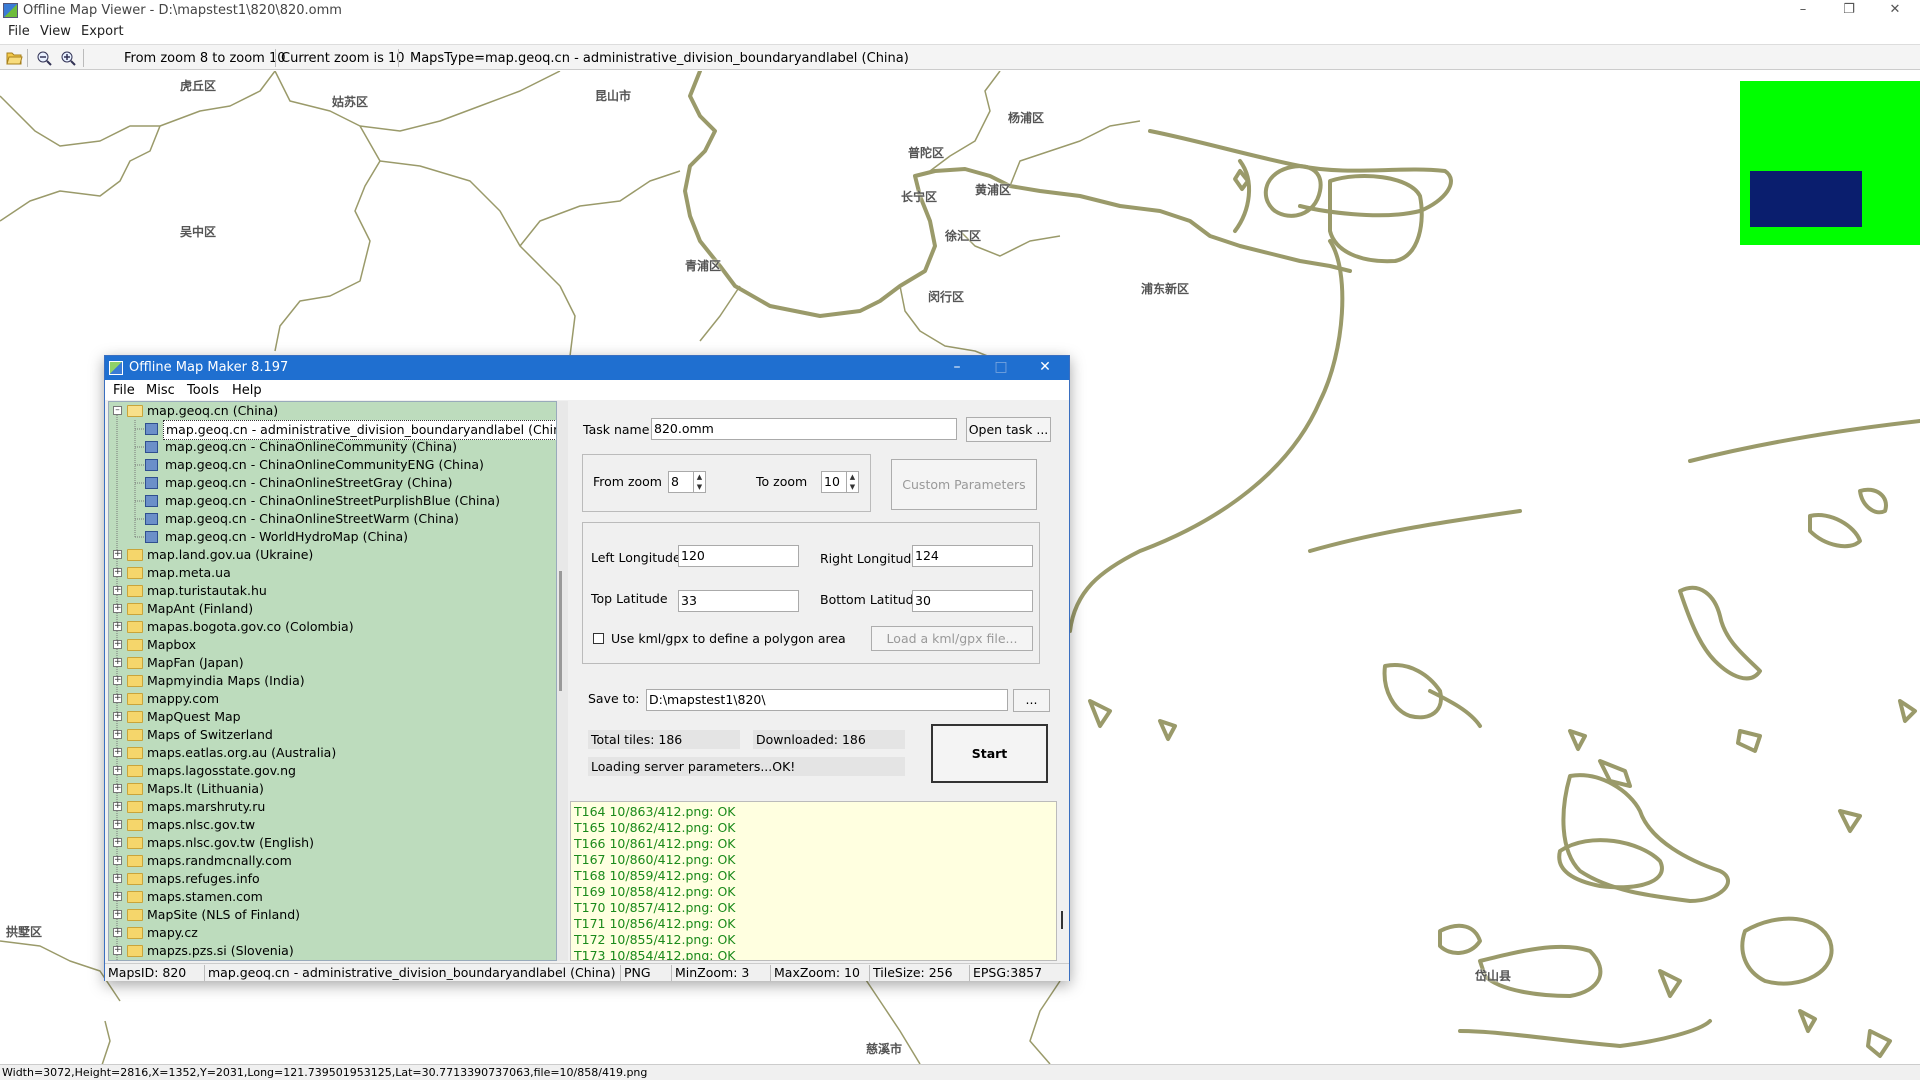  I want to click on tree-scrollbar, so click(562, 681).